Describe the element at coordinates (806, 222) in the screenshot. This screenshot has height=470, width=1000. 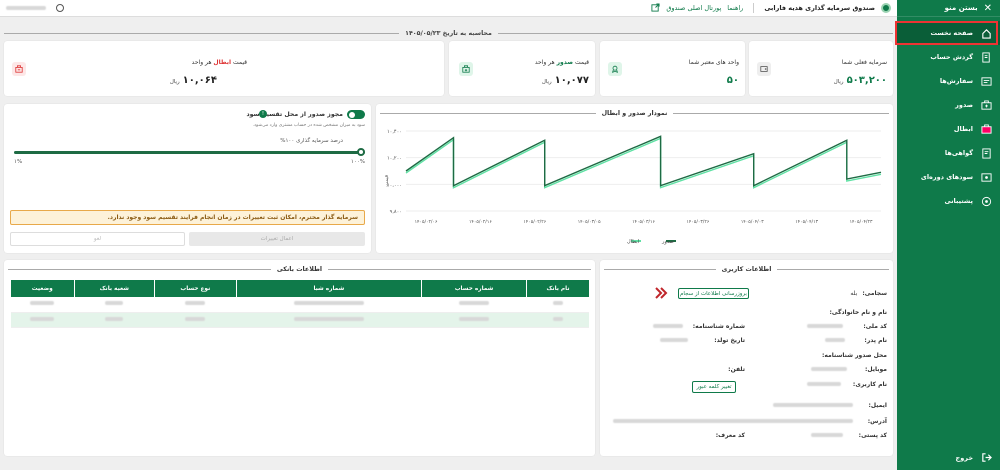
I see `x-tick-label: ۱۴۰۵/۰۴/۱۳` at that location.